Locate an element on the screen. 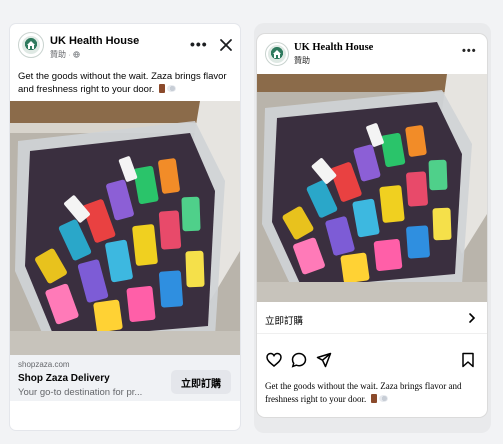  heart-icon is located at coordinates (274, 360).